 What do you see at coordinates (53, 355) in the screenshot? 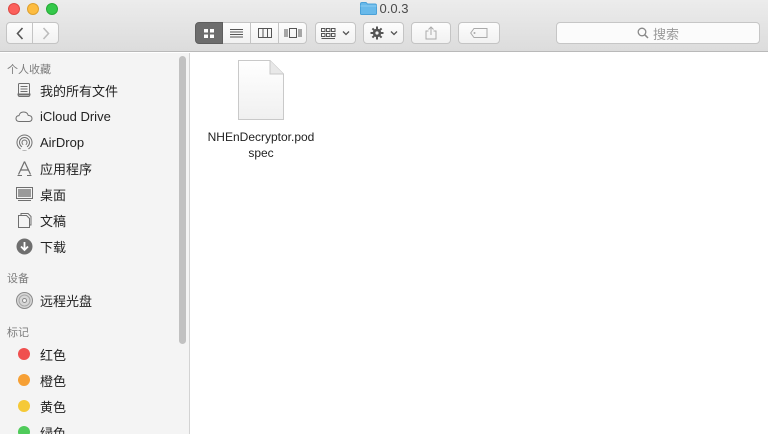
I see `sidebar-item-label: 红色` at bounding box center [53, 355].